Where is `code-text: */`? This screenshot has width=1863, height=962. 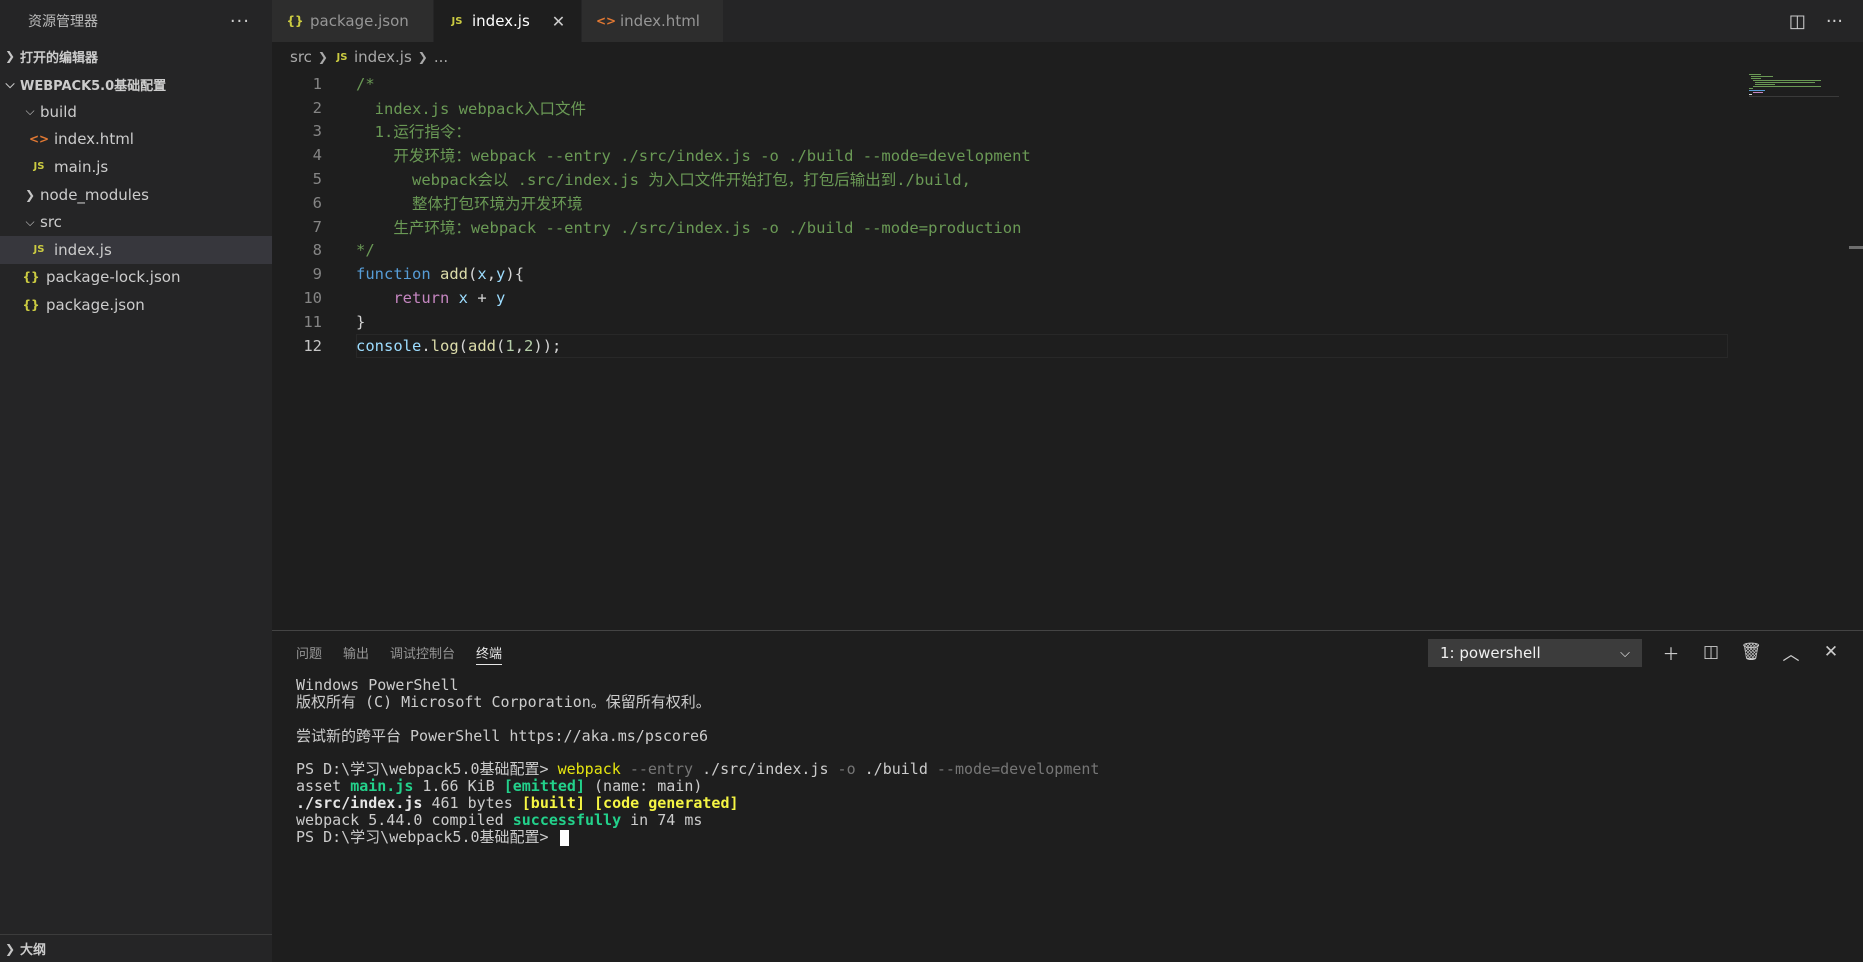 code-text: */ is located at coordinates (365, 250).